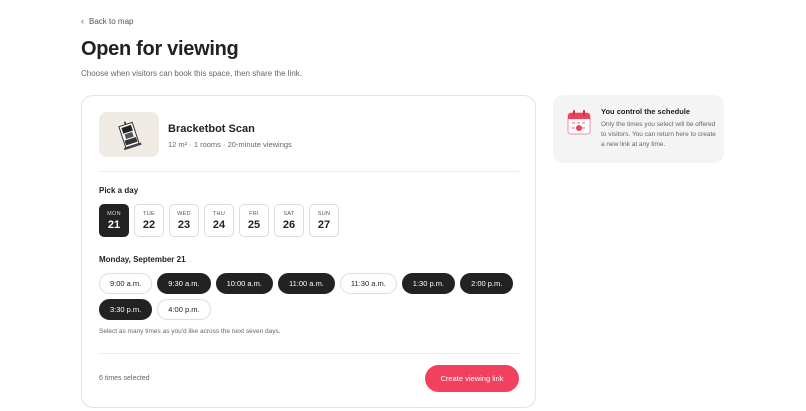 This screenshot has height=411, width=806. Describe the element at coordinates (184, 283) in the screenshot. I see `time-slot-button: 9:30 a.m.` at that location.